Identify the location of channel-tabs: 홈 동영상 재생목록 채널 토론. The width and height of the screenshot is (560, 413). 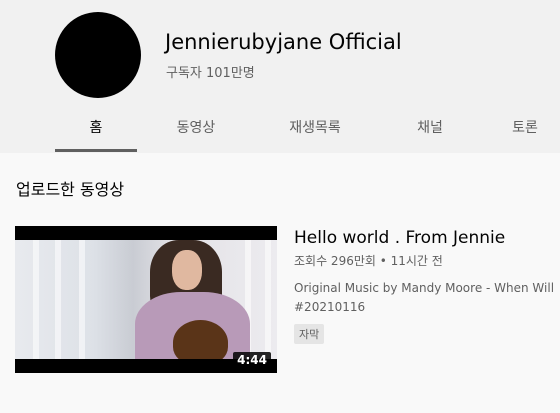
(280, 130).